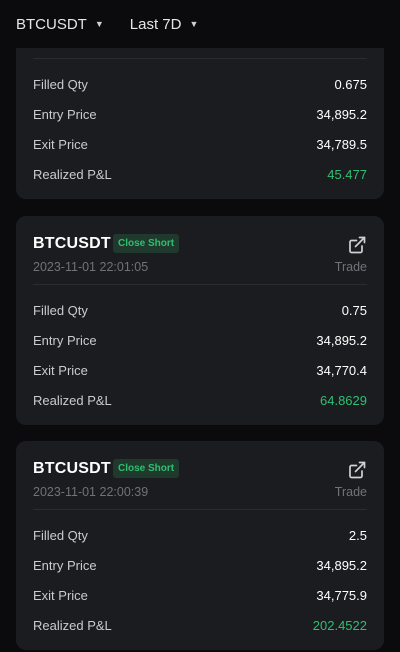 The height and width of the screenshot is (652, 400). What do you see at coordinates (200, 144) in the screenshot?
I see `exit-price-row: Exit Price 34,789.5` at bounding box center [200, 144].